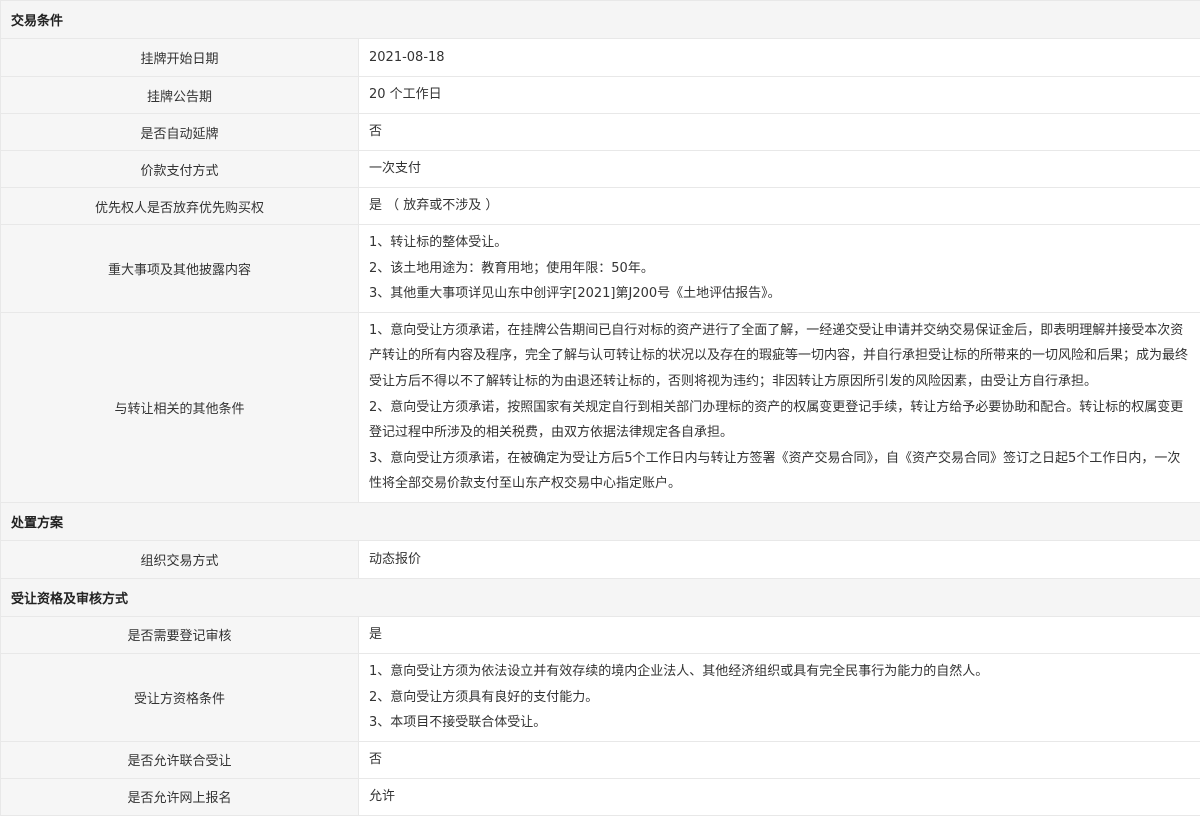 Image resolution: width=1200 pixels, height=829 pixels. I want to click on organize-method-value: 动态报价, so click(778, 559).